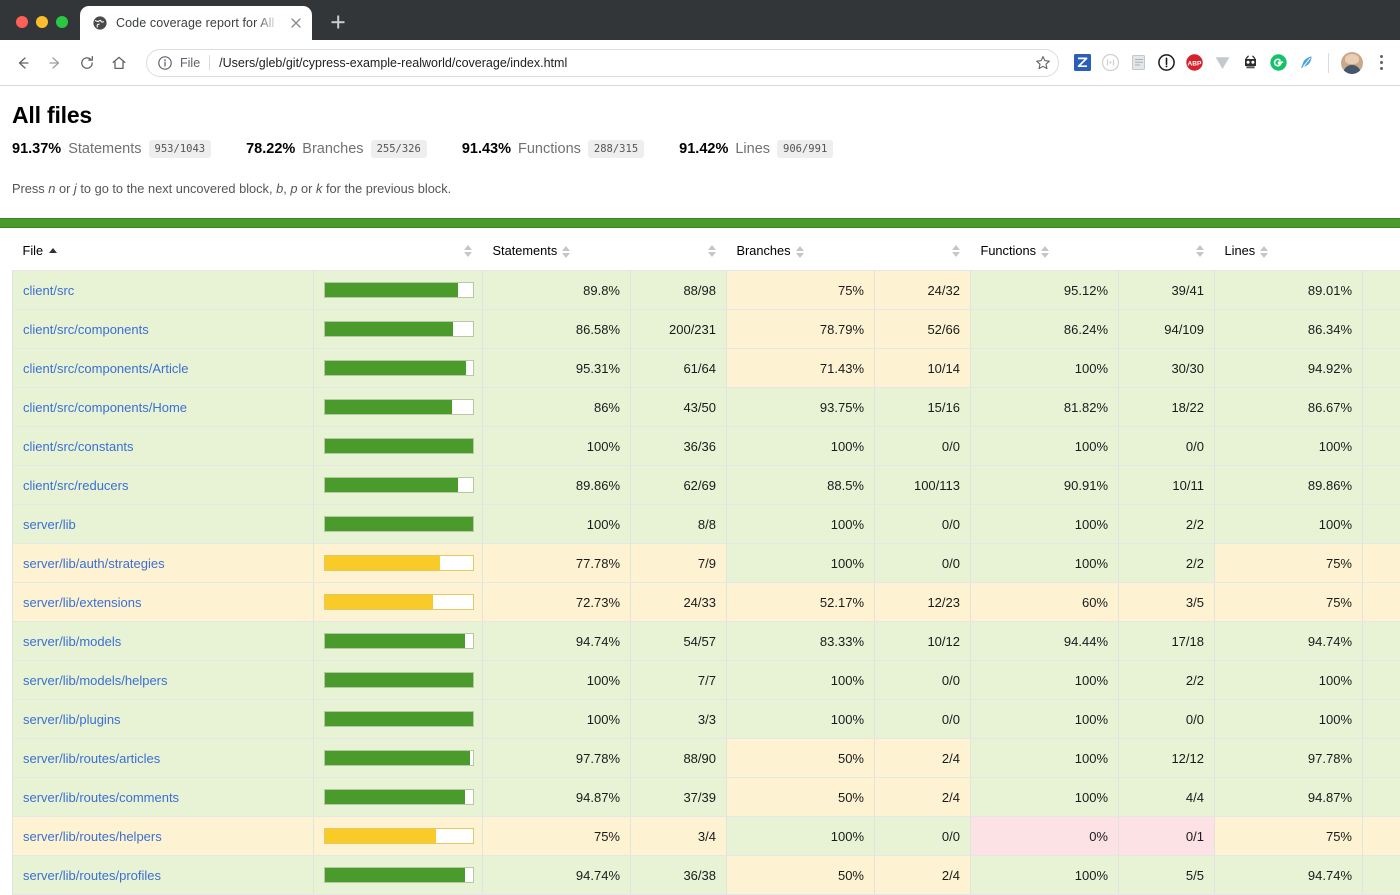  Describe the element at coordinates (1307, 250) in the screenshot. I see `column-header-lines: Lines` at that location.